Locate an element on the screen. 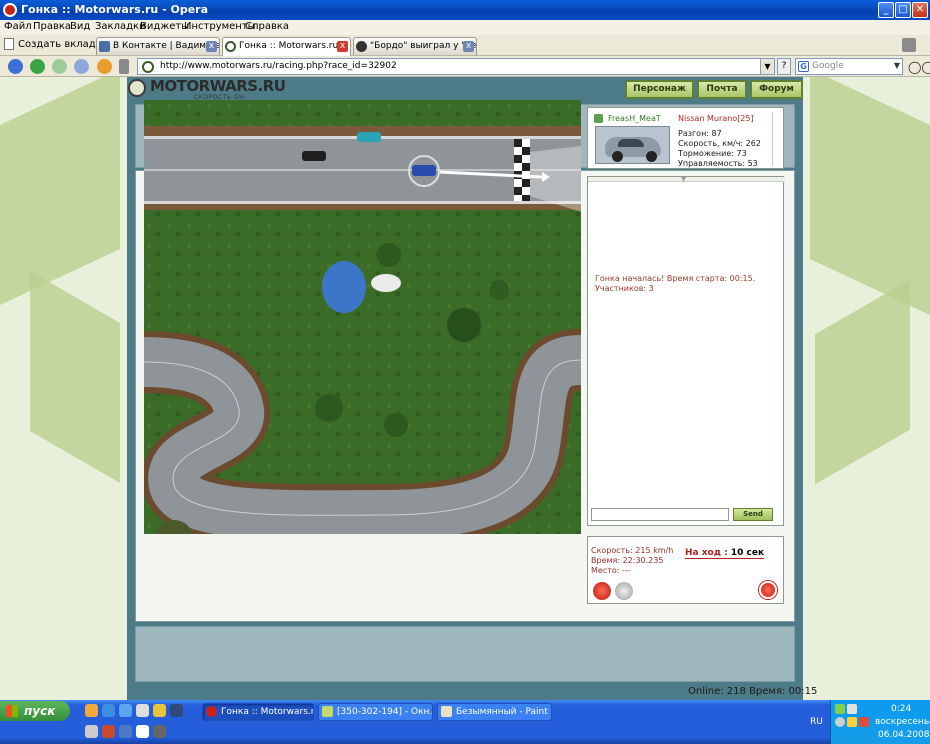 This screenshot has height=744, width=930. logo-icon is located at coordinates (137, 88).